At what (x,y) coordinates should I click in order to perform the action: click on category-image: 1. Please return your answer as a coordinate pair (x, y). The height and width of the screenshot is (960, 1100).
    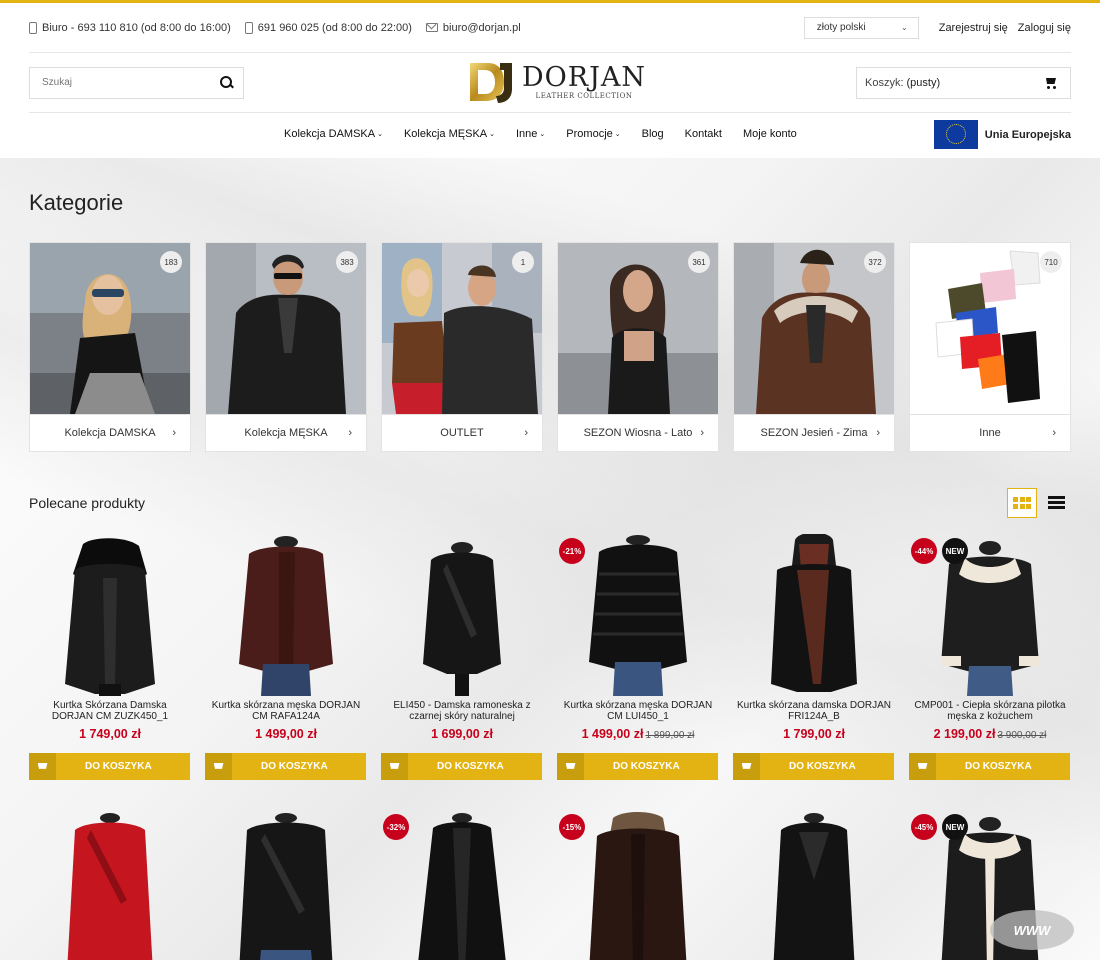
    Looking at the image, I should click on (462, 328).